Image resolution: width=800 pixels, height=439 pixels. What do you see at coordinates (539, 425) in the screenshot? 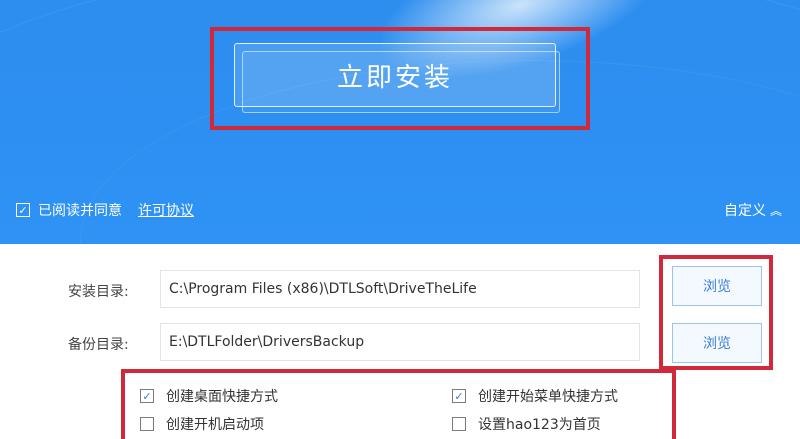
I see `option-label: 设置hao123为首页` at bounding box center [539, 425].